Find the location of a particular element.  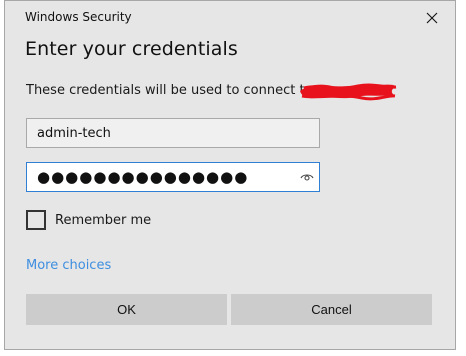

password-field is located at coordinates (173, 177).